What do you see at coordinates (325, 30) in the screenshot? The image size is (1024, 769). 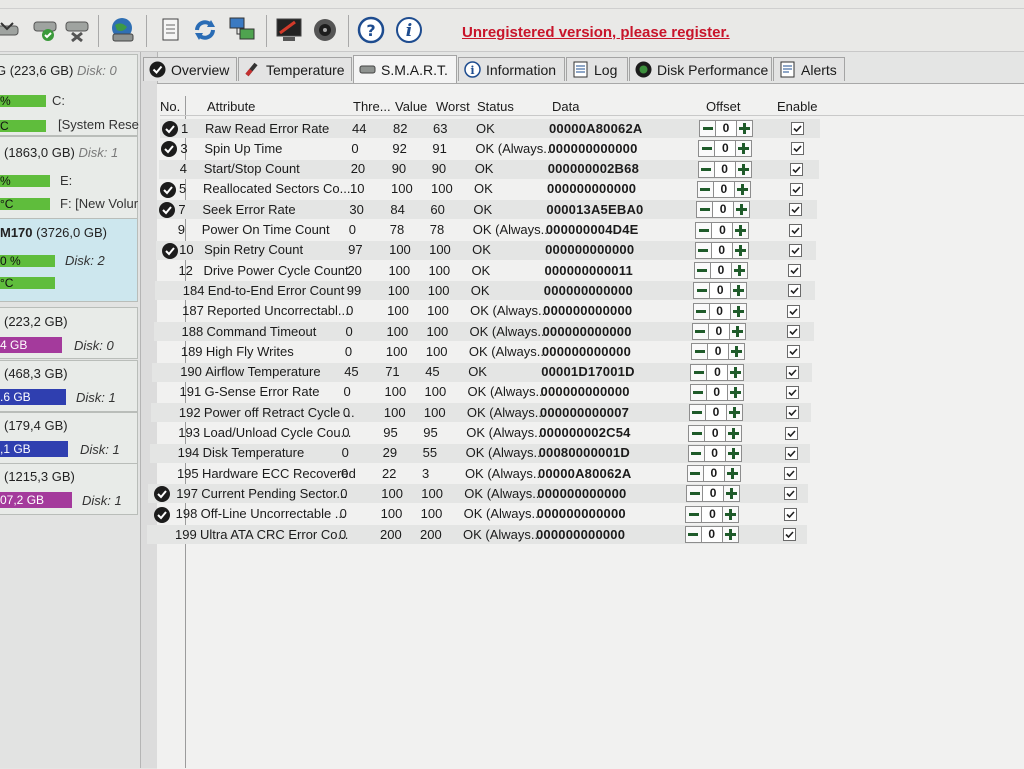 I see `speaker-icon` at bounding box center [325, 30].